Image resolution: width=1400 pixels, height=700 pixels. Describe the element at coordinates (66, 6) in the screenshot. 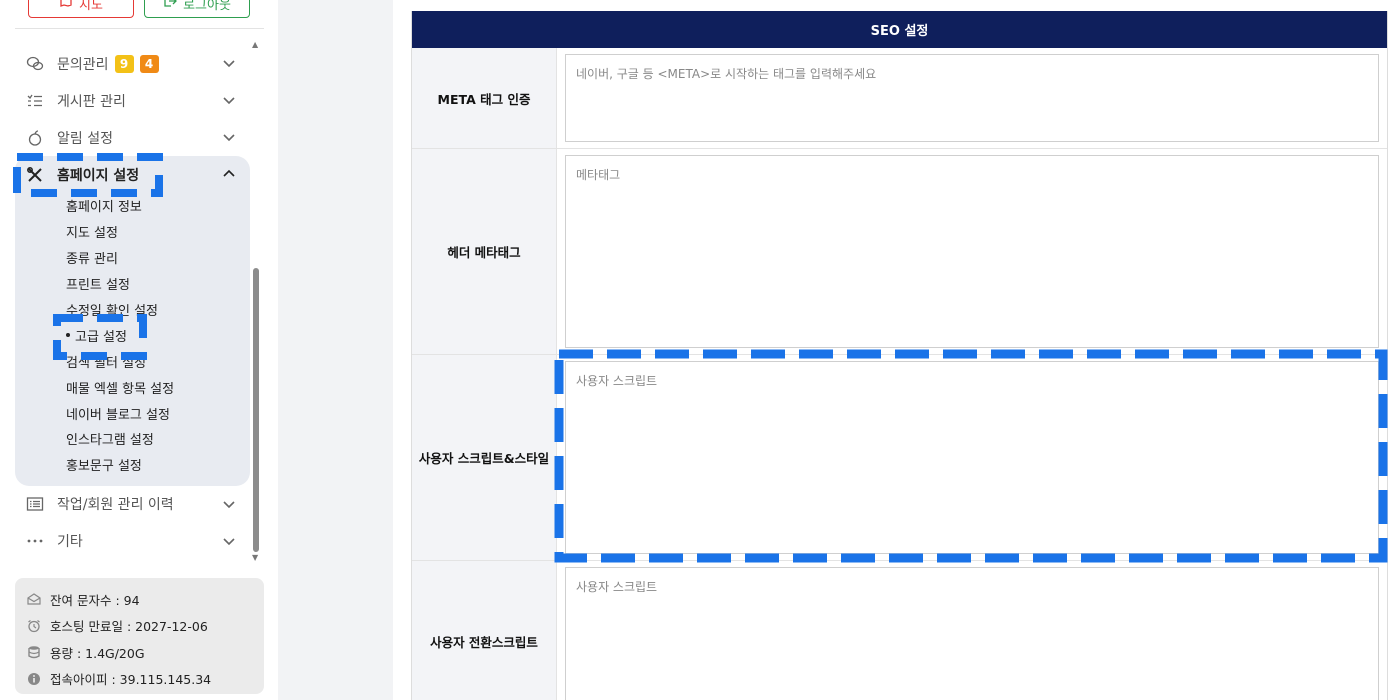

I see `map-icon` at that location.